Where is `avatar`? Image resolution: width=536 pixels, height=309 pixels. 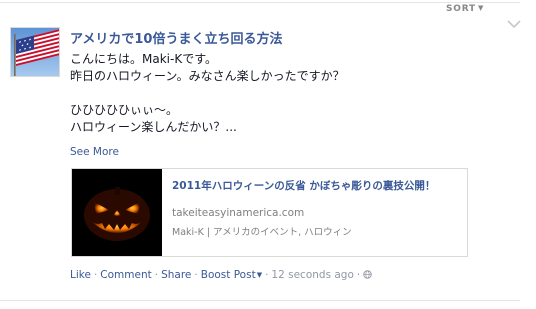
avatar is located at coordinates (35, 52).